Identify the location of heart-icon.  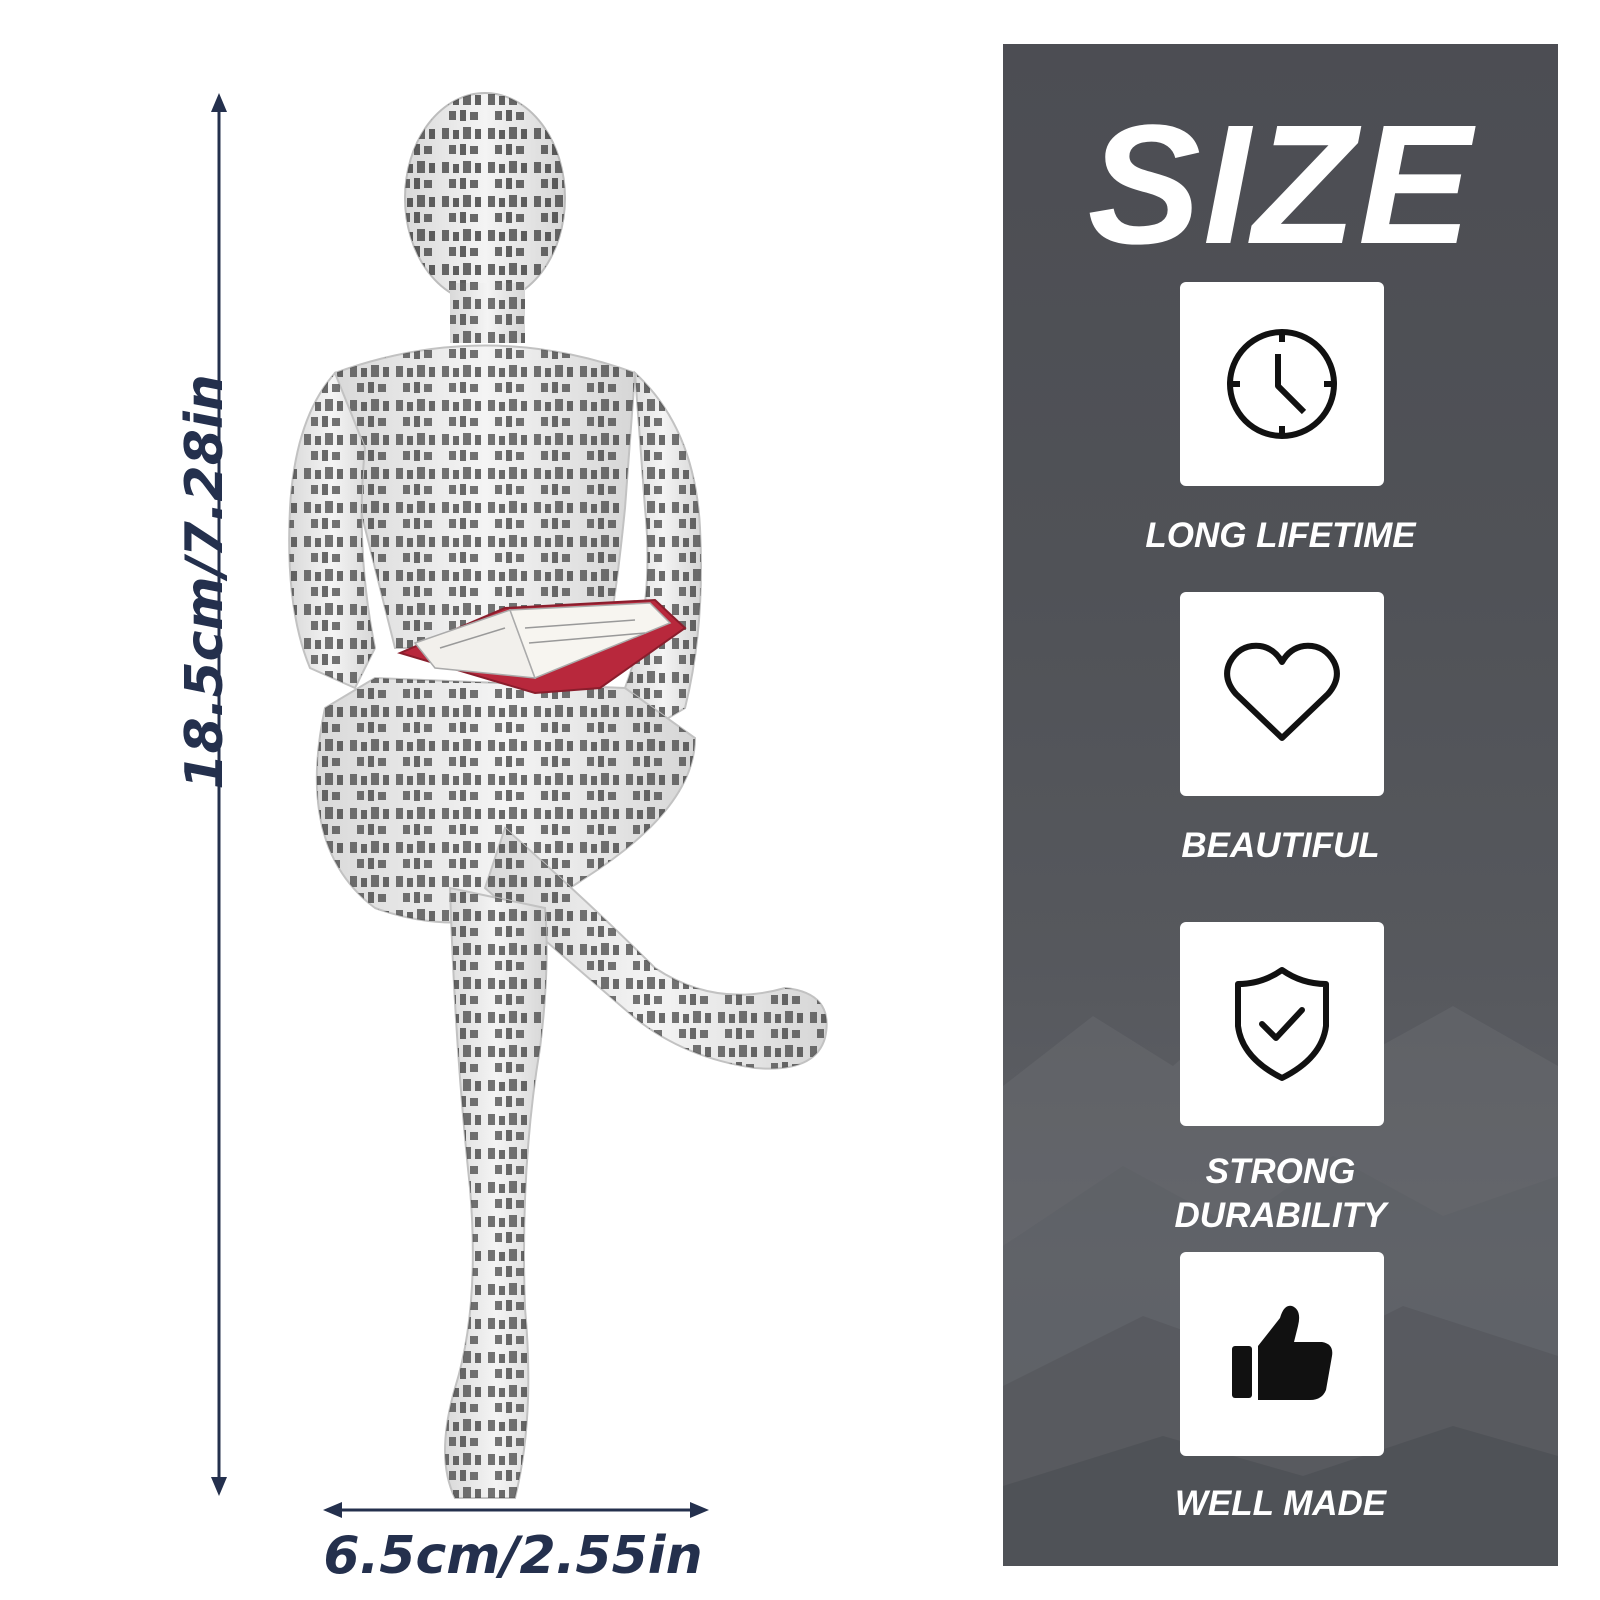
(1282, 691).